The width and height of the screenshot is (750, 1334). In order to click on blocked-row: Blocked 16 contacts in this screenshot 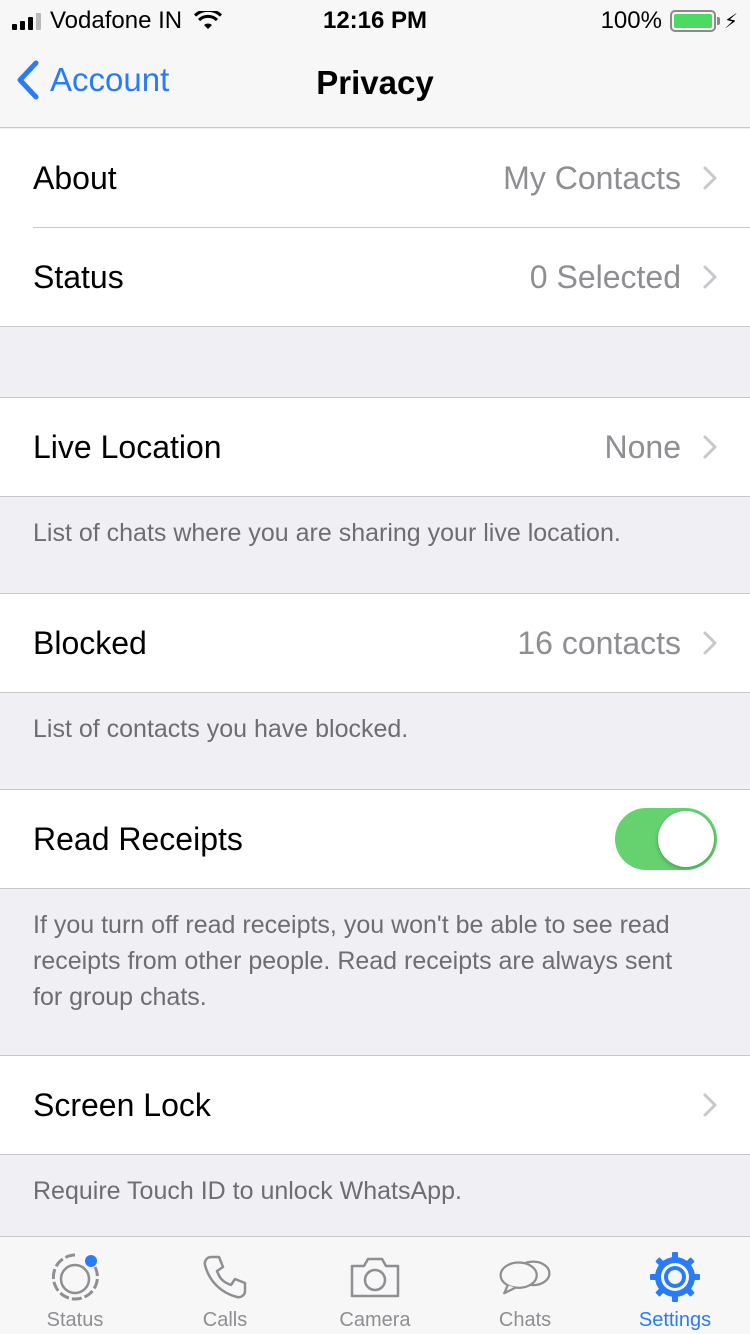, I will do `click(375, 643)`.